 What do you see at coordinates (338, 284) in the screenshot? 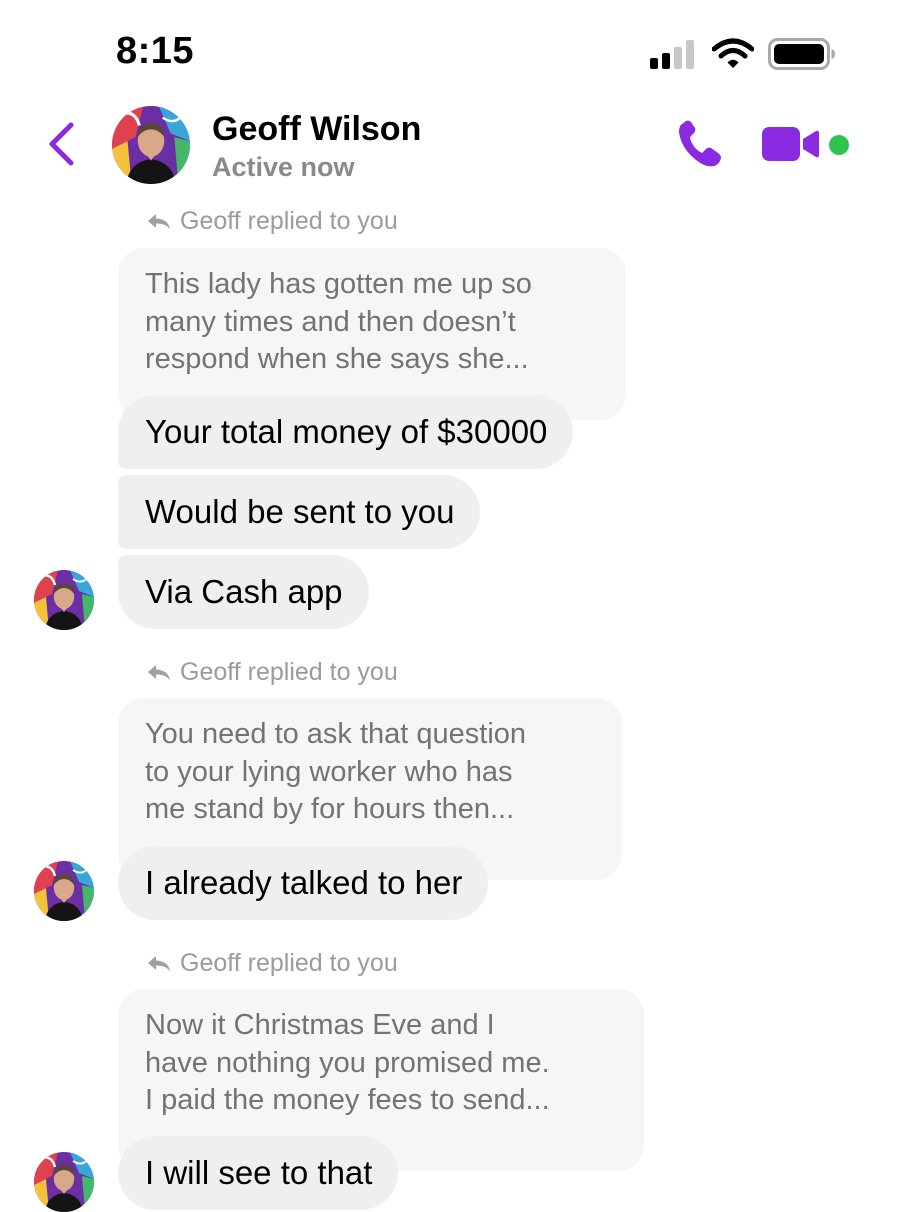
I see `quoted-line: This lady has gotten me up so` at bounding box center [338, 284].